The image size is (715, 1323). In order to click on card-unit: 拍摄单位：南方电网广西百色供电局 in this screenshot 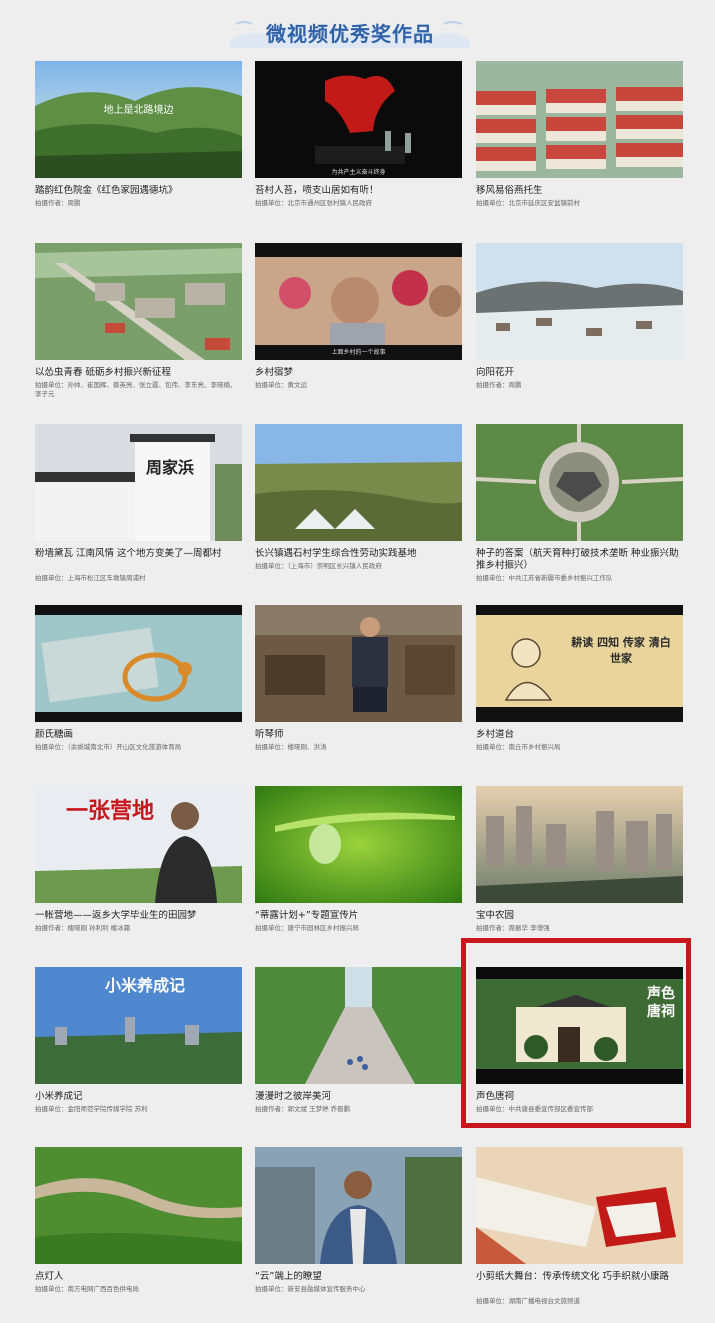, I will do `click(87, 1289)`.